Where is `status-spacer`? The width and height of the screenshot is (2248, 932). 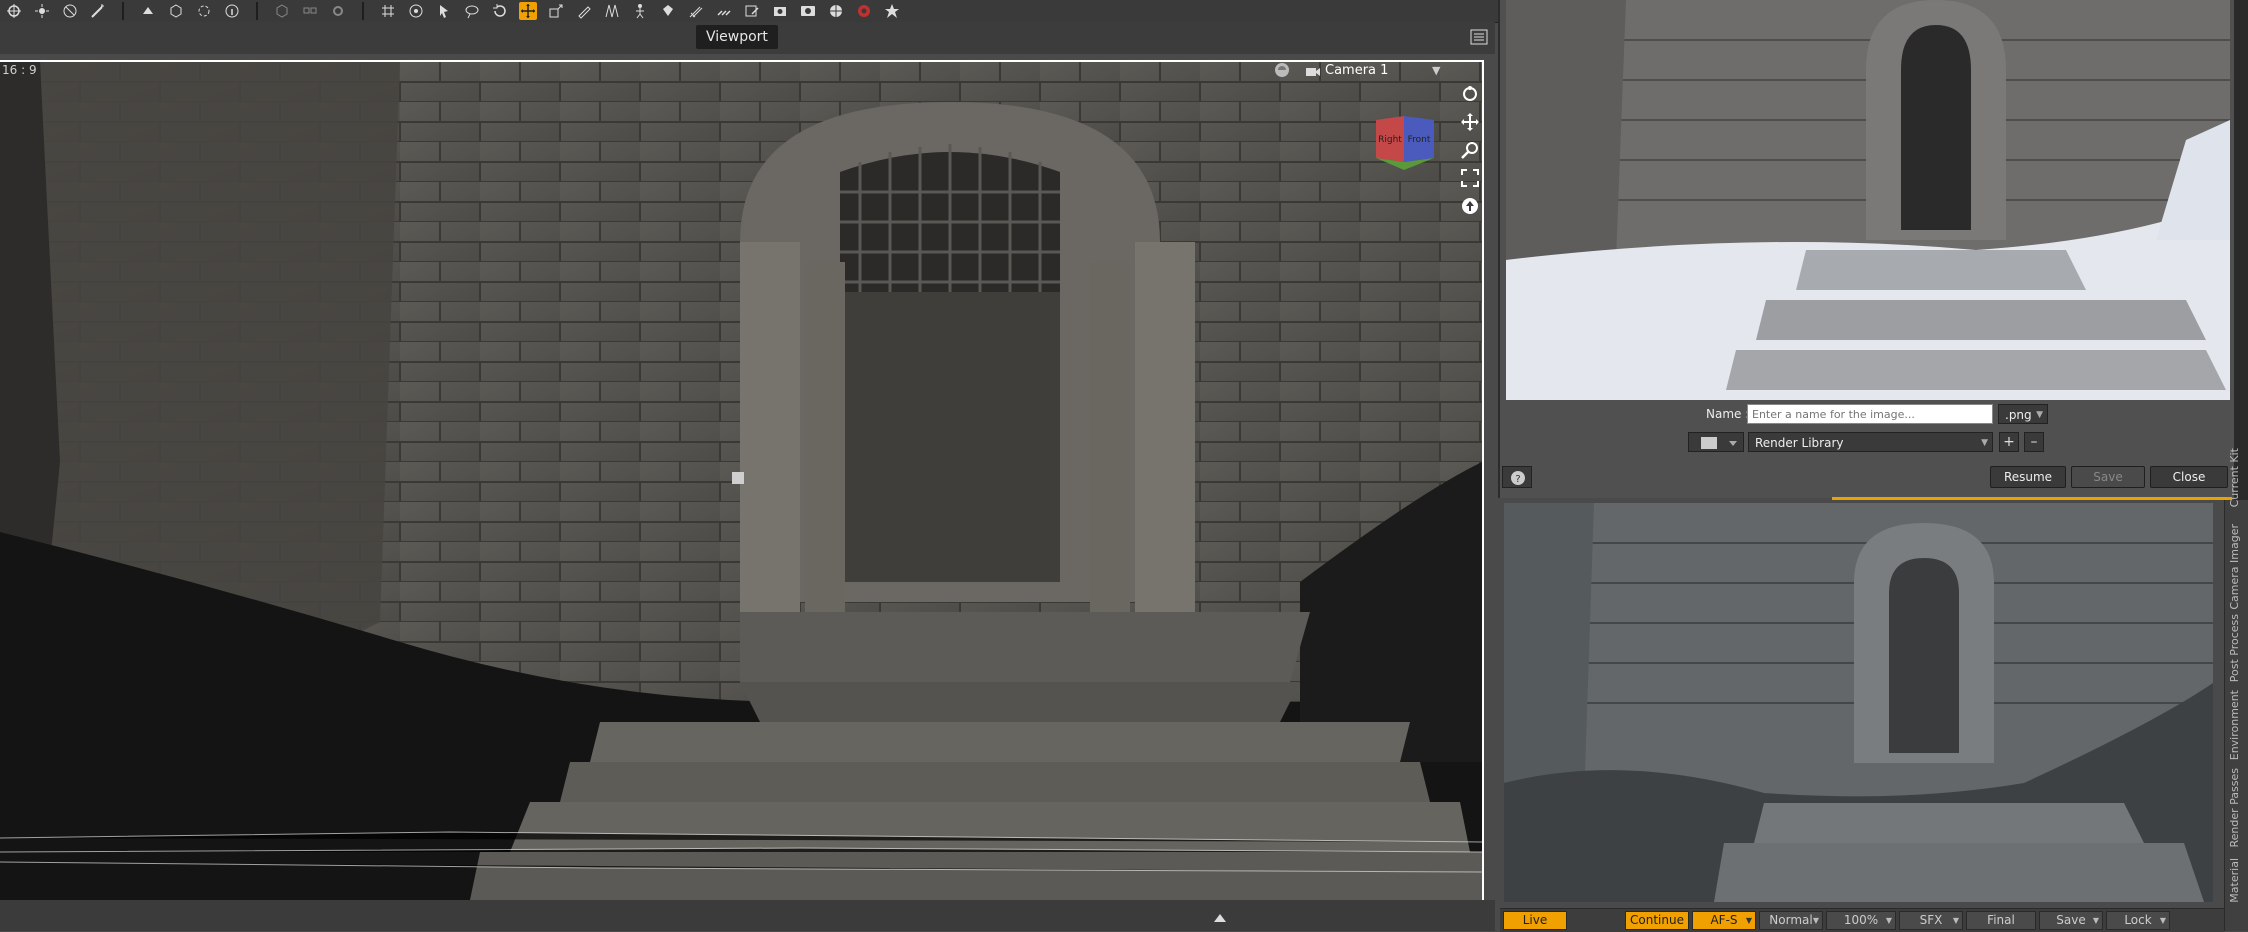
status-spacer is located at coordinates (1596, 920).